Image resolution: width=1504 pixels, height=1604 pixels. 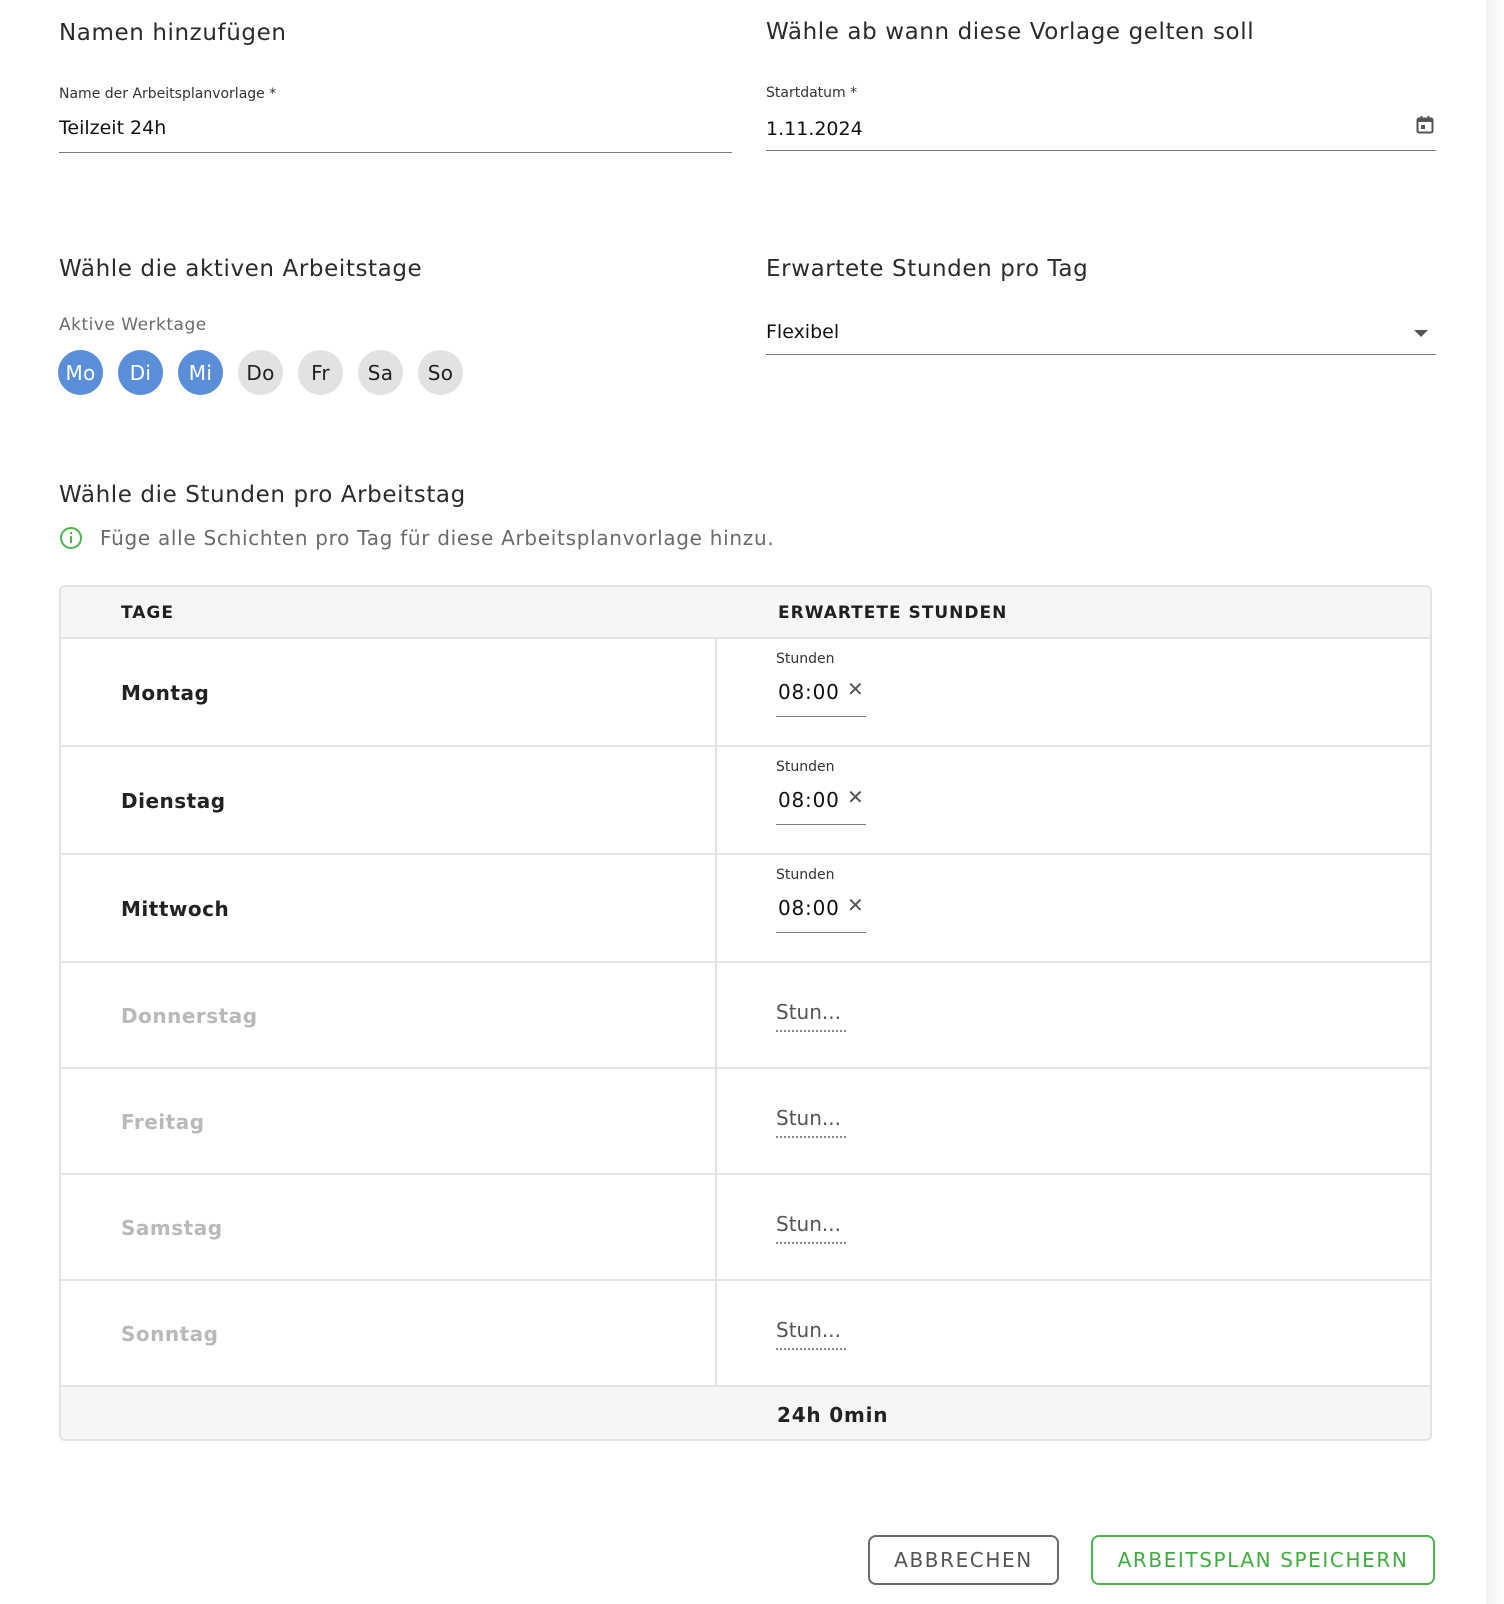 What do you see at coordinates (440, 372) in the screenshot?
I see `day-chip-so: So` at bounding box center [440, 372].